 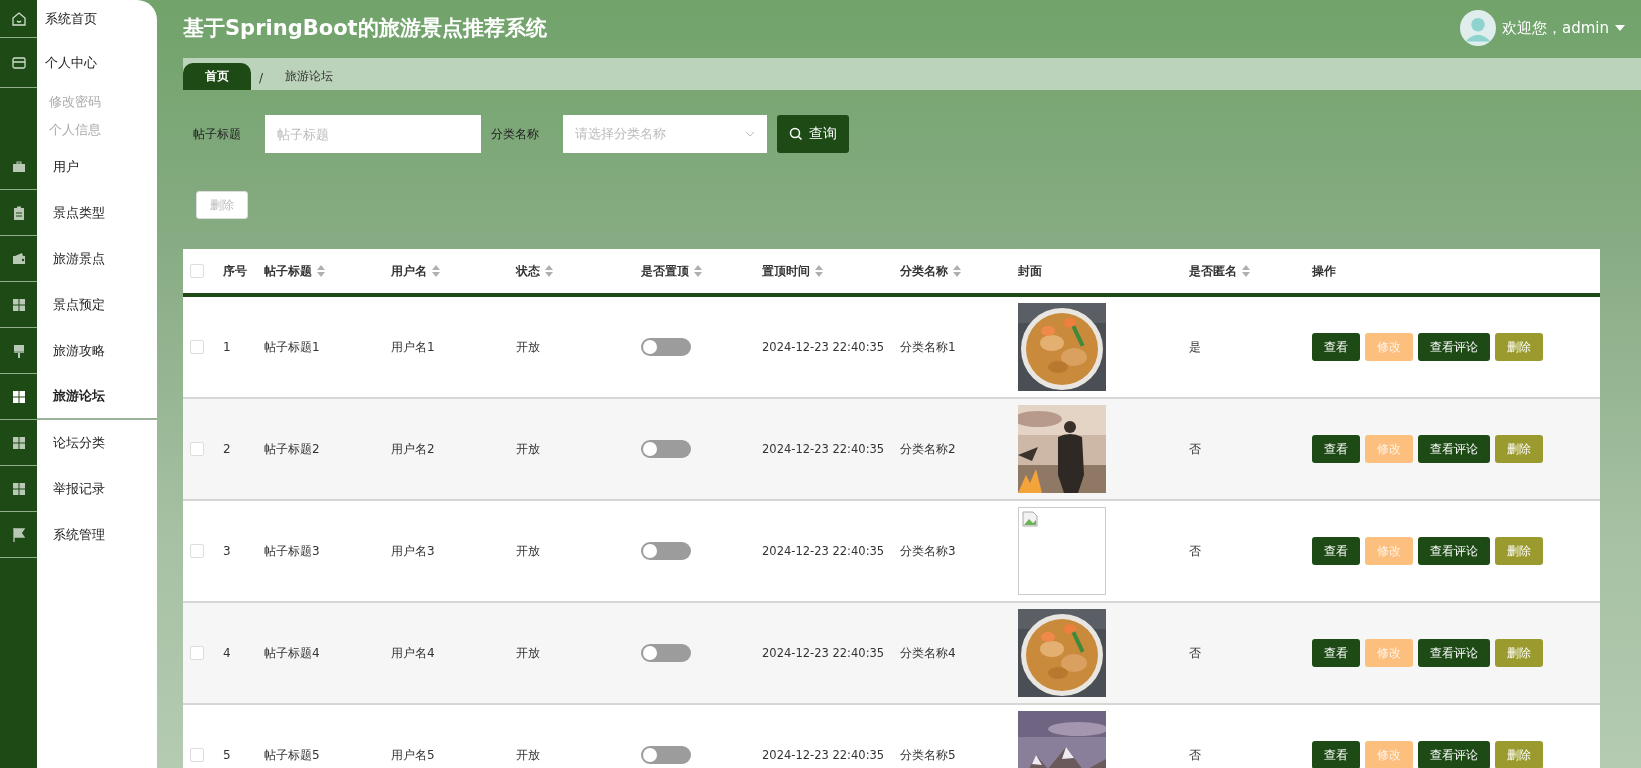 I want to click on table-cell: 2, so click(x=227, y=449).